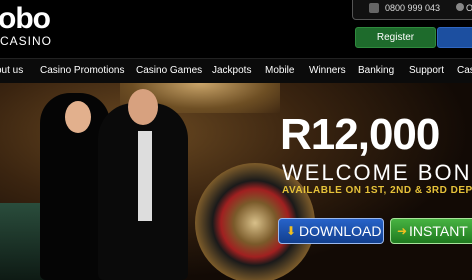 This screenshot has width=472, height=280. I want to click on download-button: ⬇ DOWNLOAD, so click(331, 231).